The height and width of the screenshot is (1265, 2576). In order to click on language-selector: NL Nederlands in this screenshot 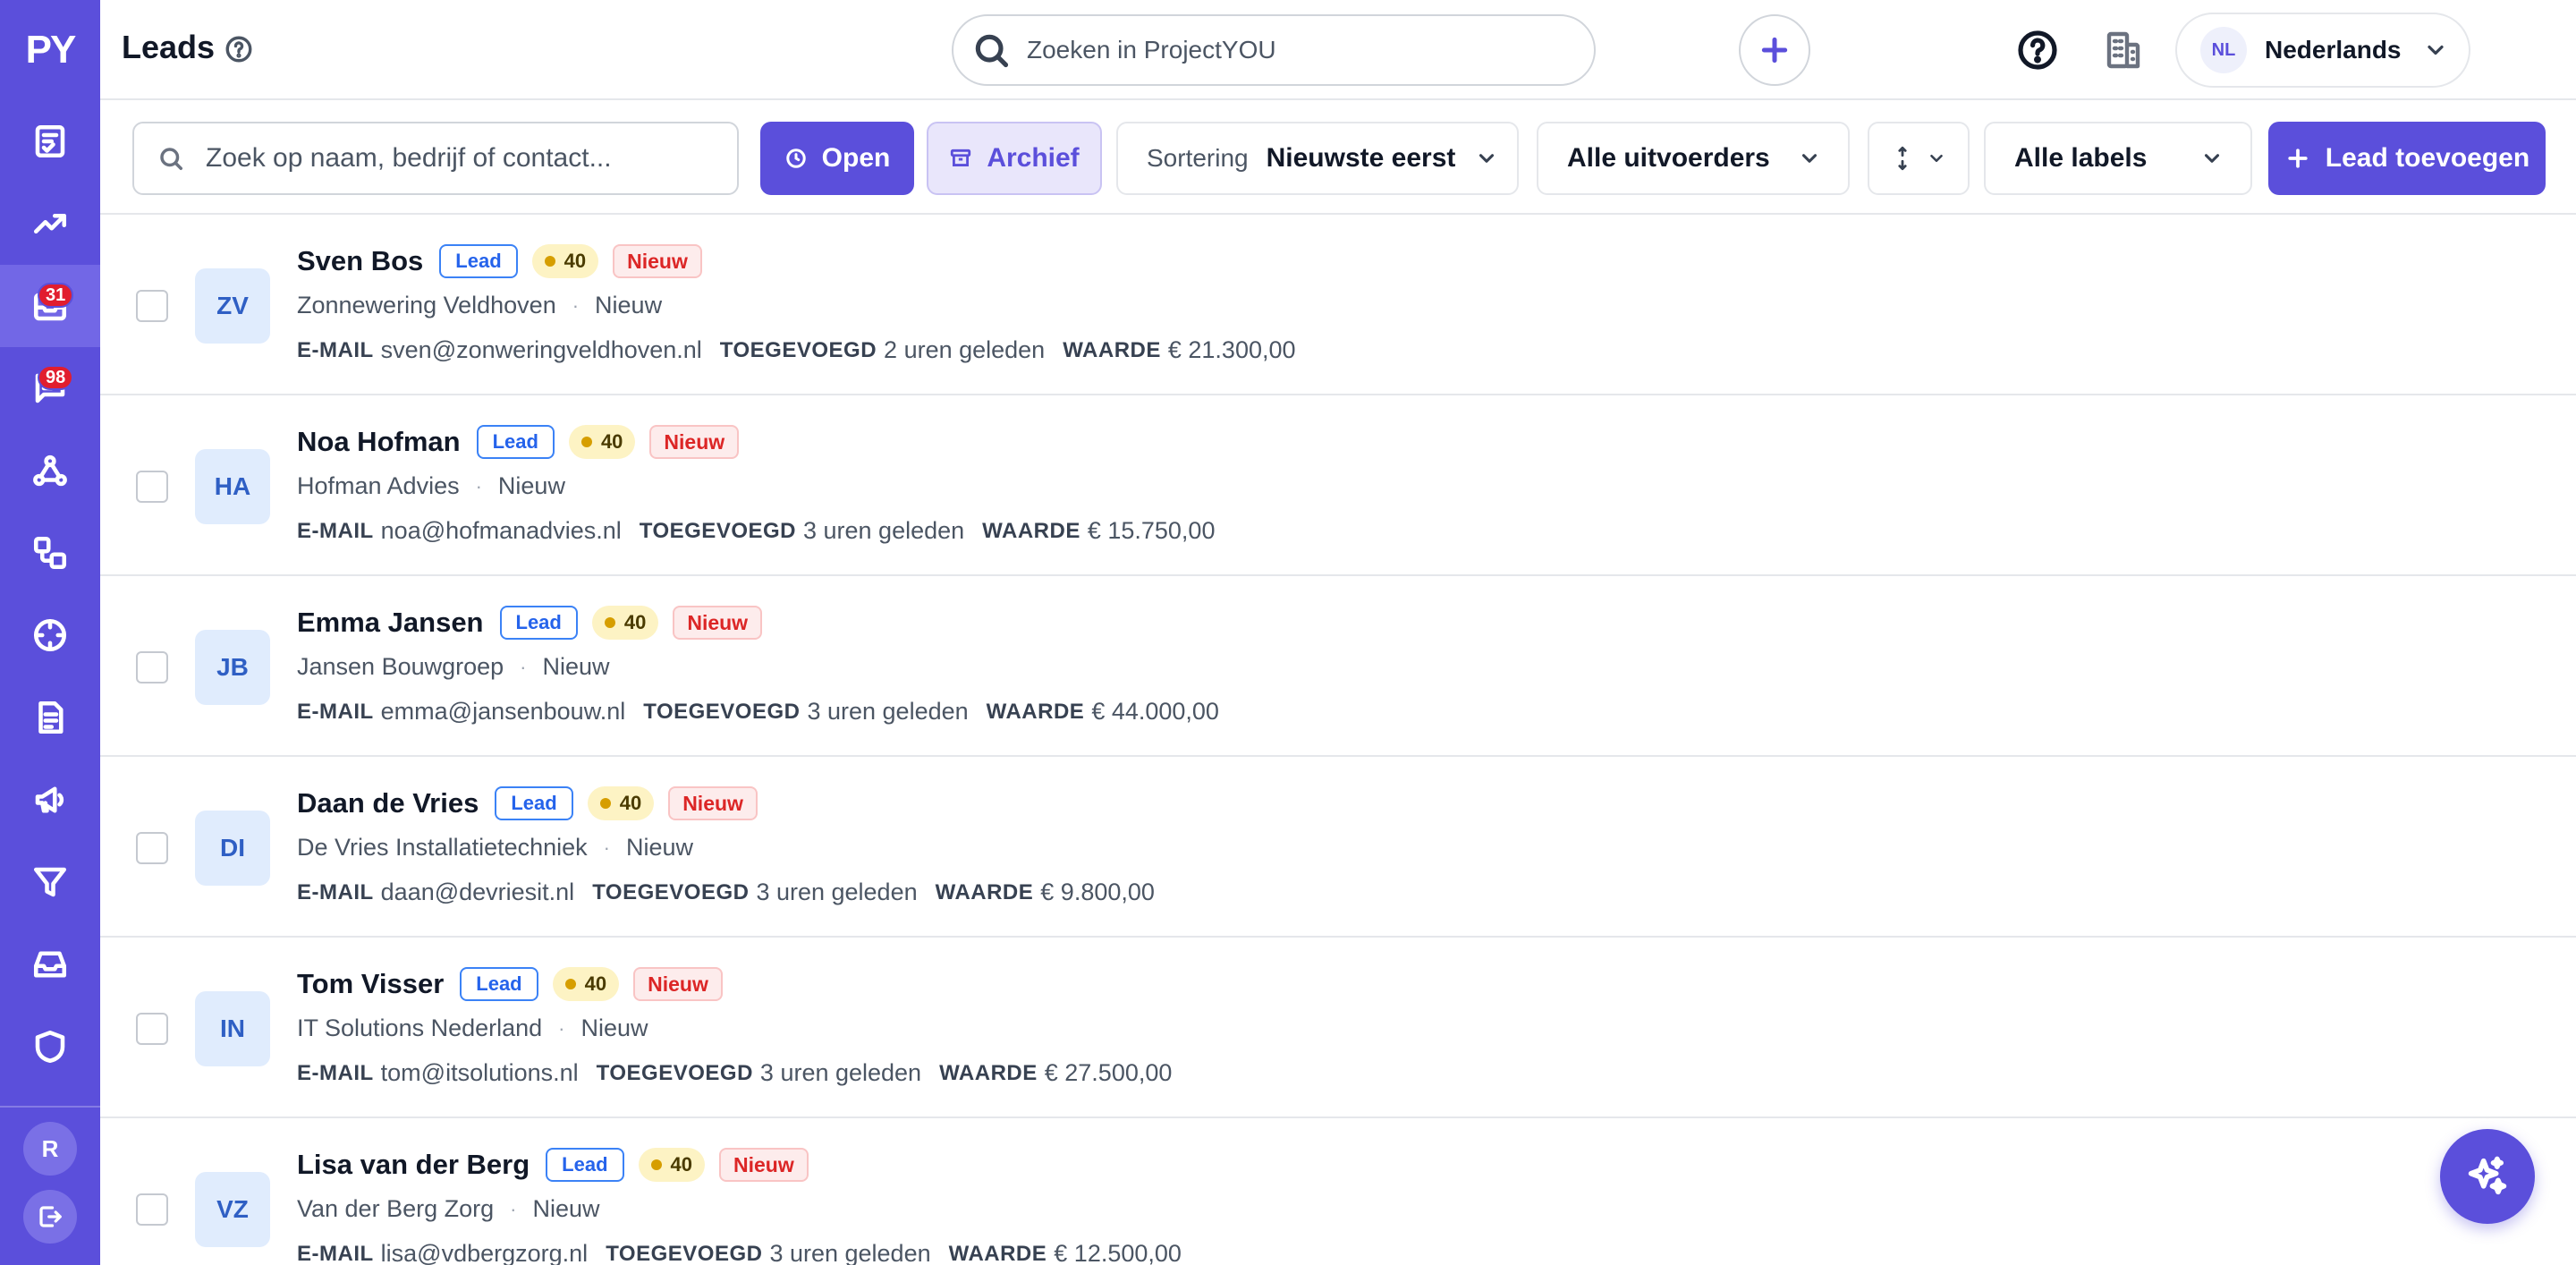, I will do `click(2322, 50)`.